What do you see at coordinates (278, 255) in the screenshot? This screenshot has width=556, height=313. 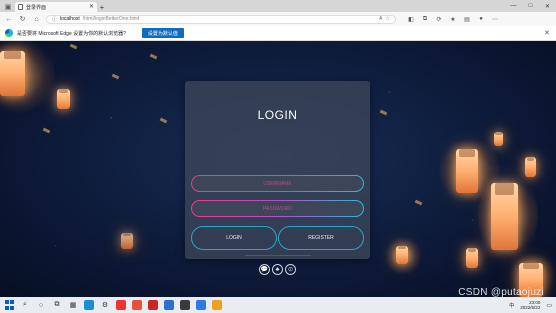 I see `divider` at bounding box center [278, 255].